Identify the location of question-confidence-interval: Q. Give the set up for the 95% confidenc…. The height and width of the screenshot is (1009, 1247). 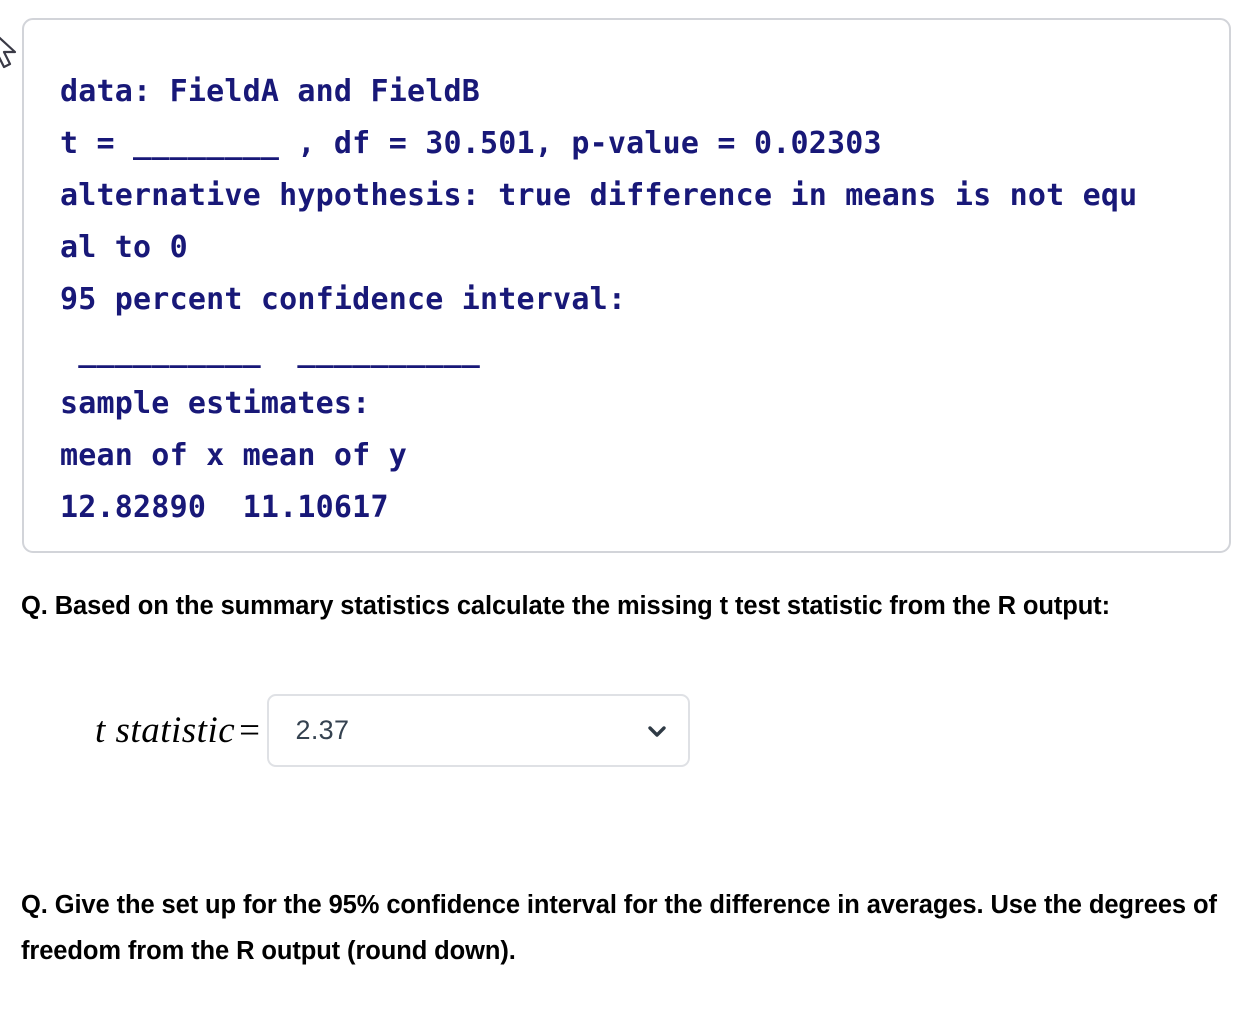
(619, 928).